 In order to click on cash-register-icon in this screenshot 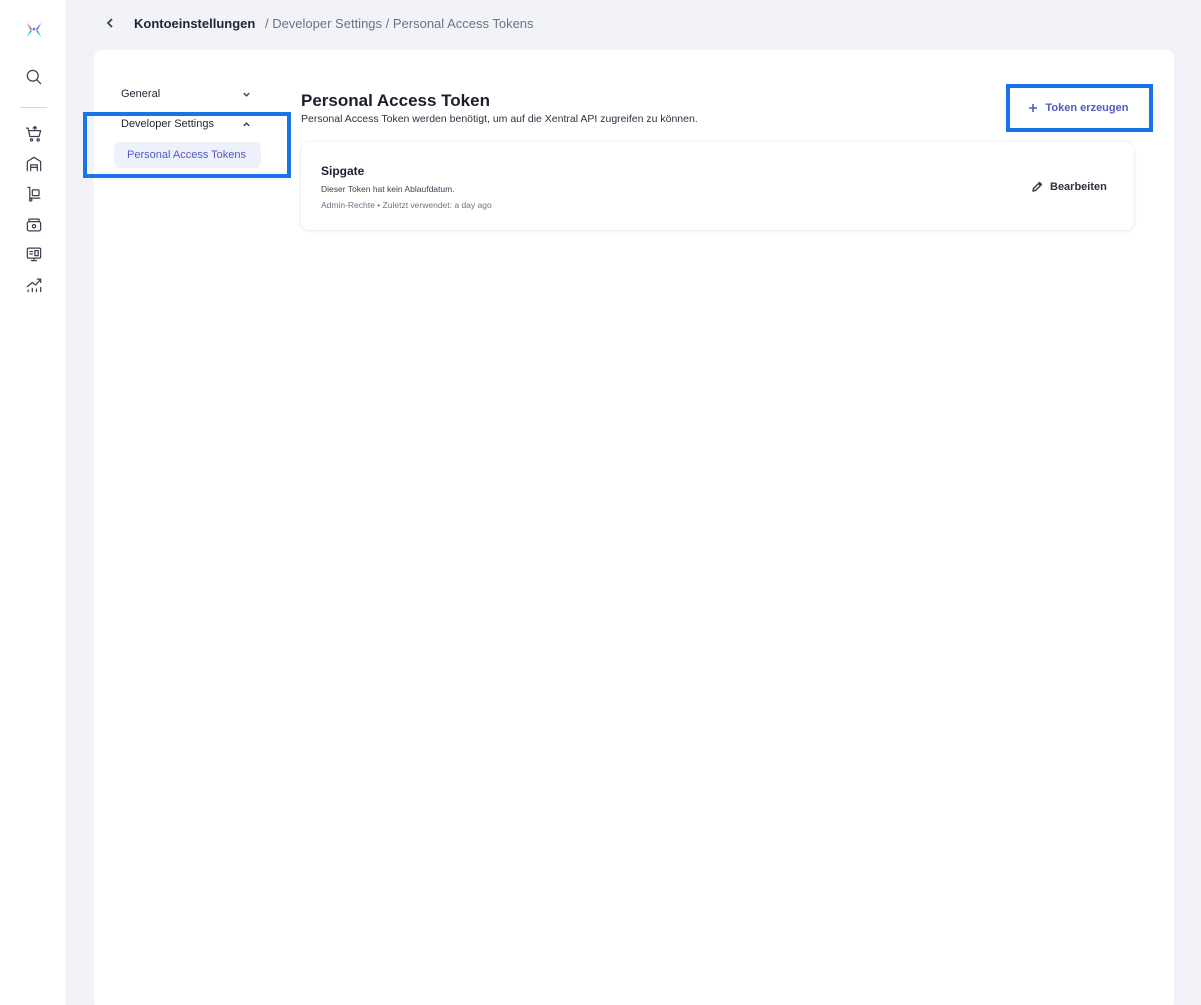, I will do `click(34, 225)`.